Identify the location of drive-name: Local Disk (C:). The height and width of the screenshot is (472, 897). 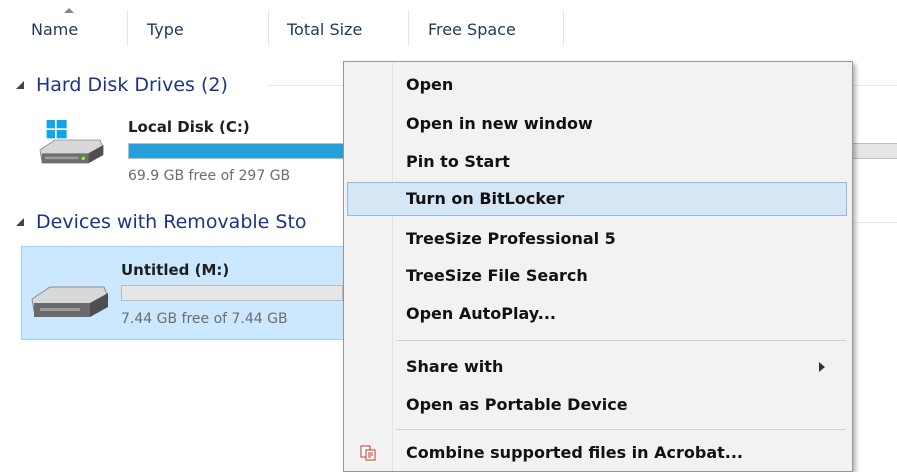
(189, 127).